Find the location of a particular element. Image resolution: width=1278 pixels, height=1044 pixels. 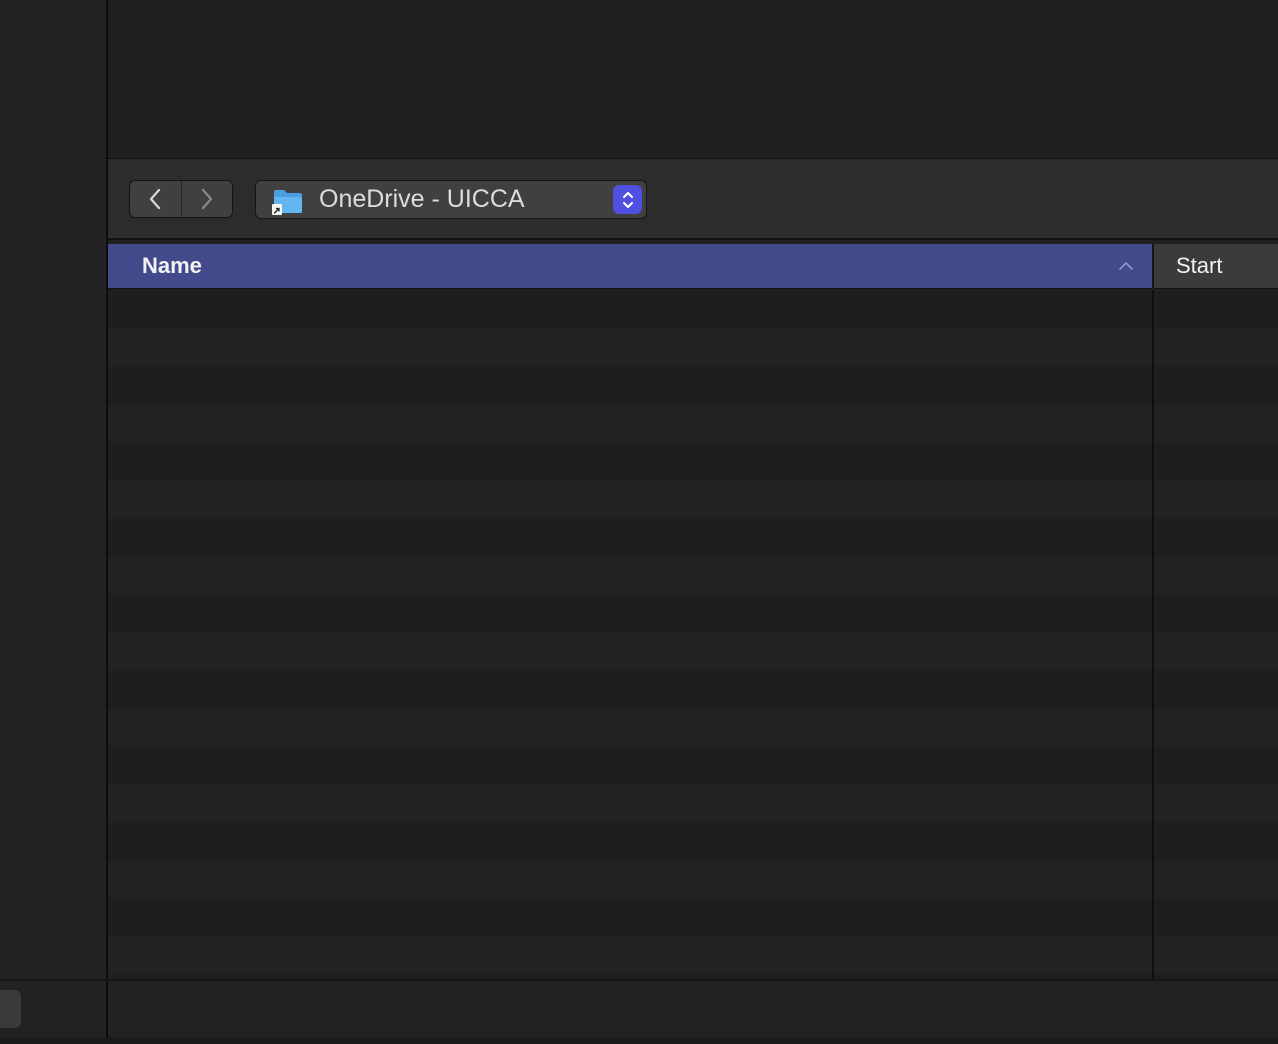

folder-alias-icon is located at coordinates (287, 202).